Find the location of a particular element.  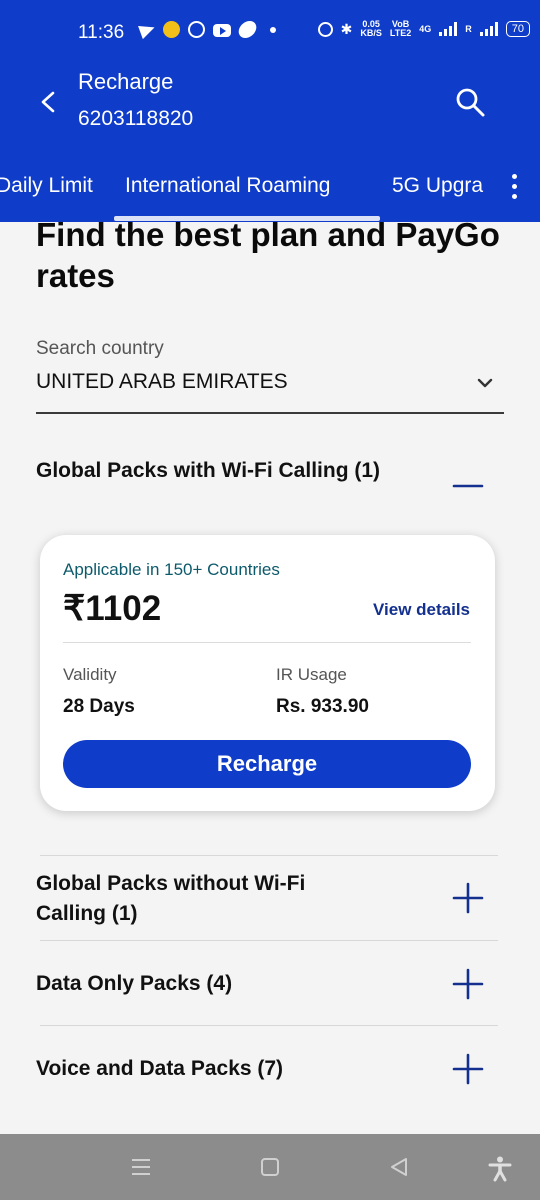

network-type: 4G is located at coordinates (425, 29).